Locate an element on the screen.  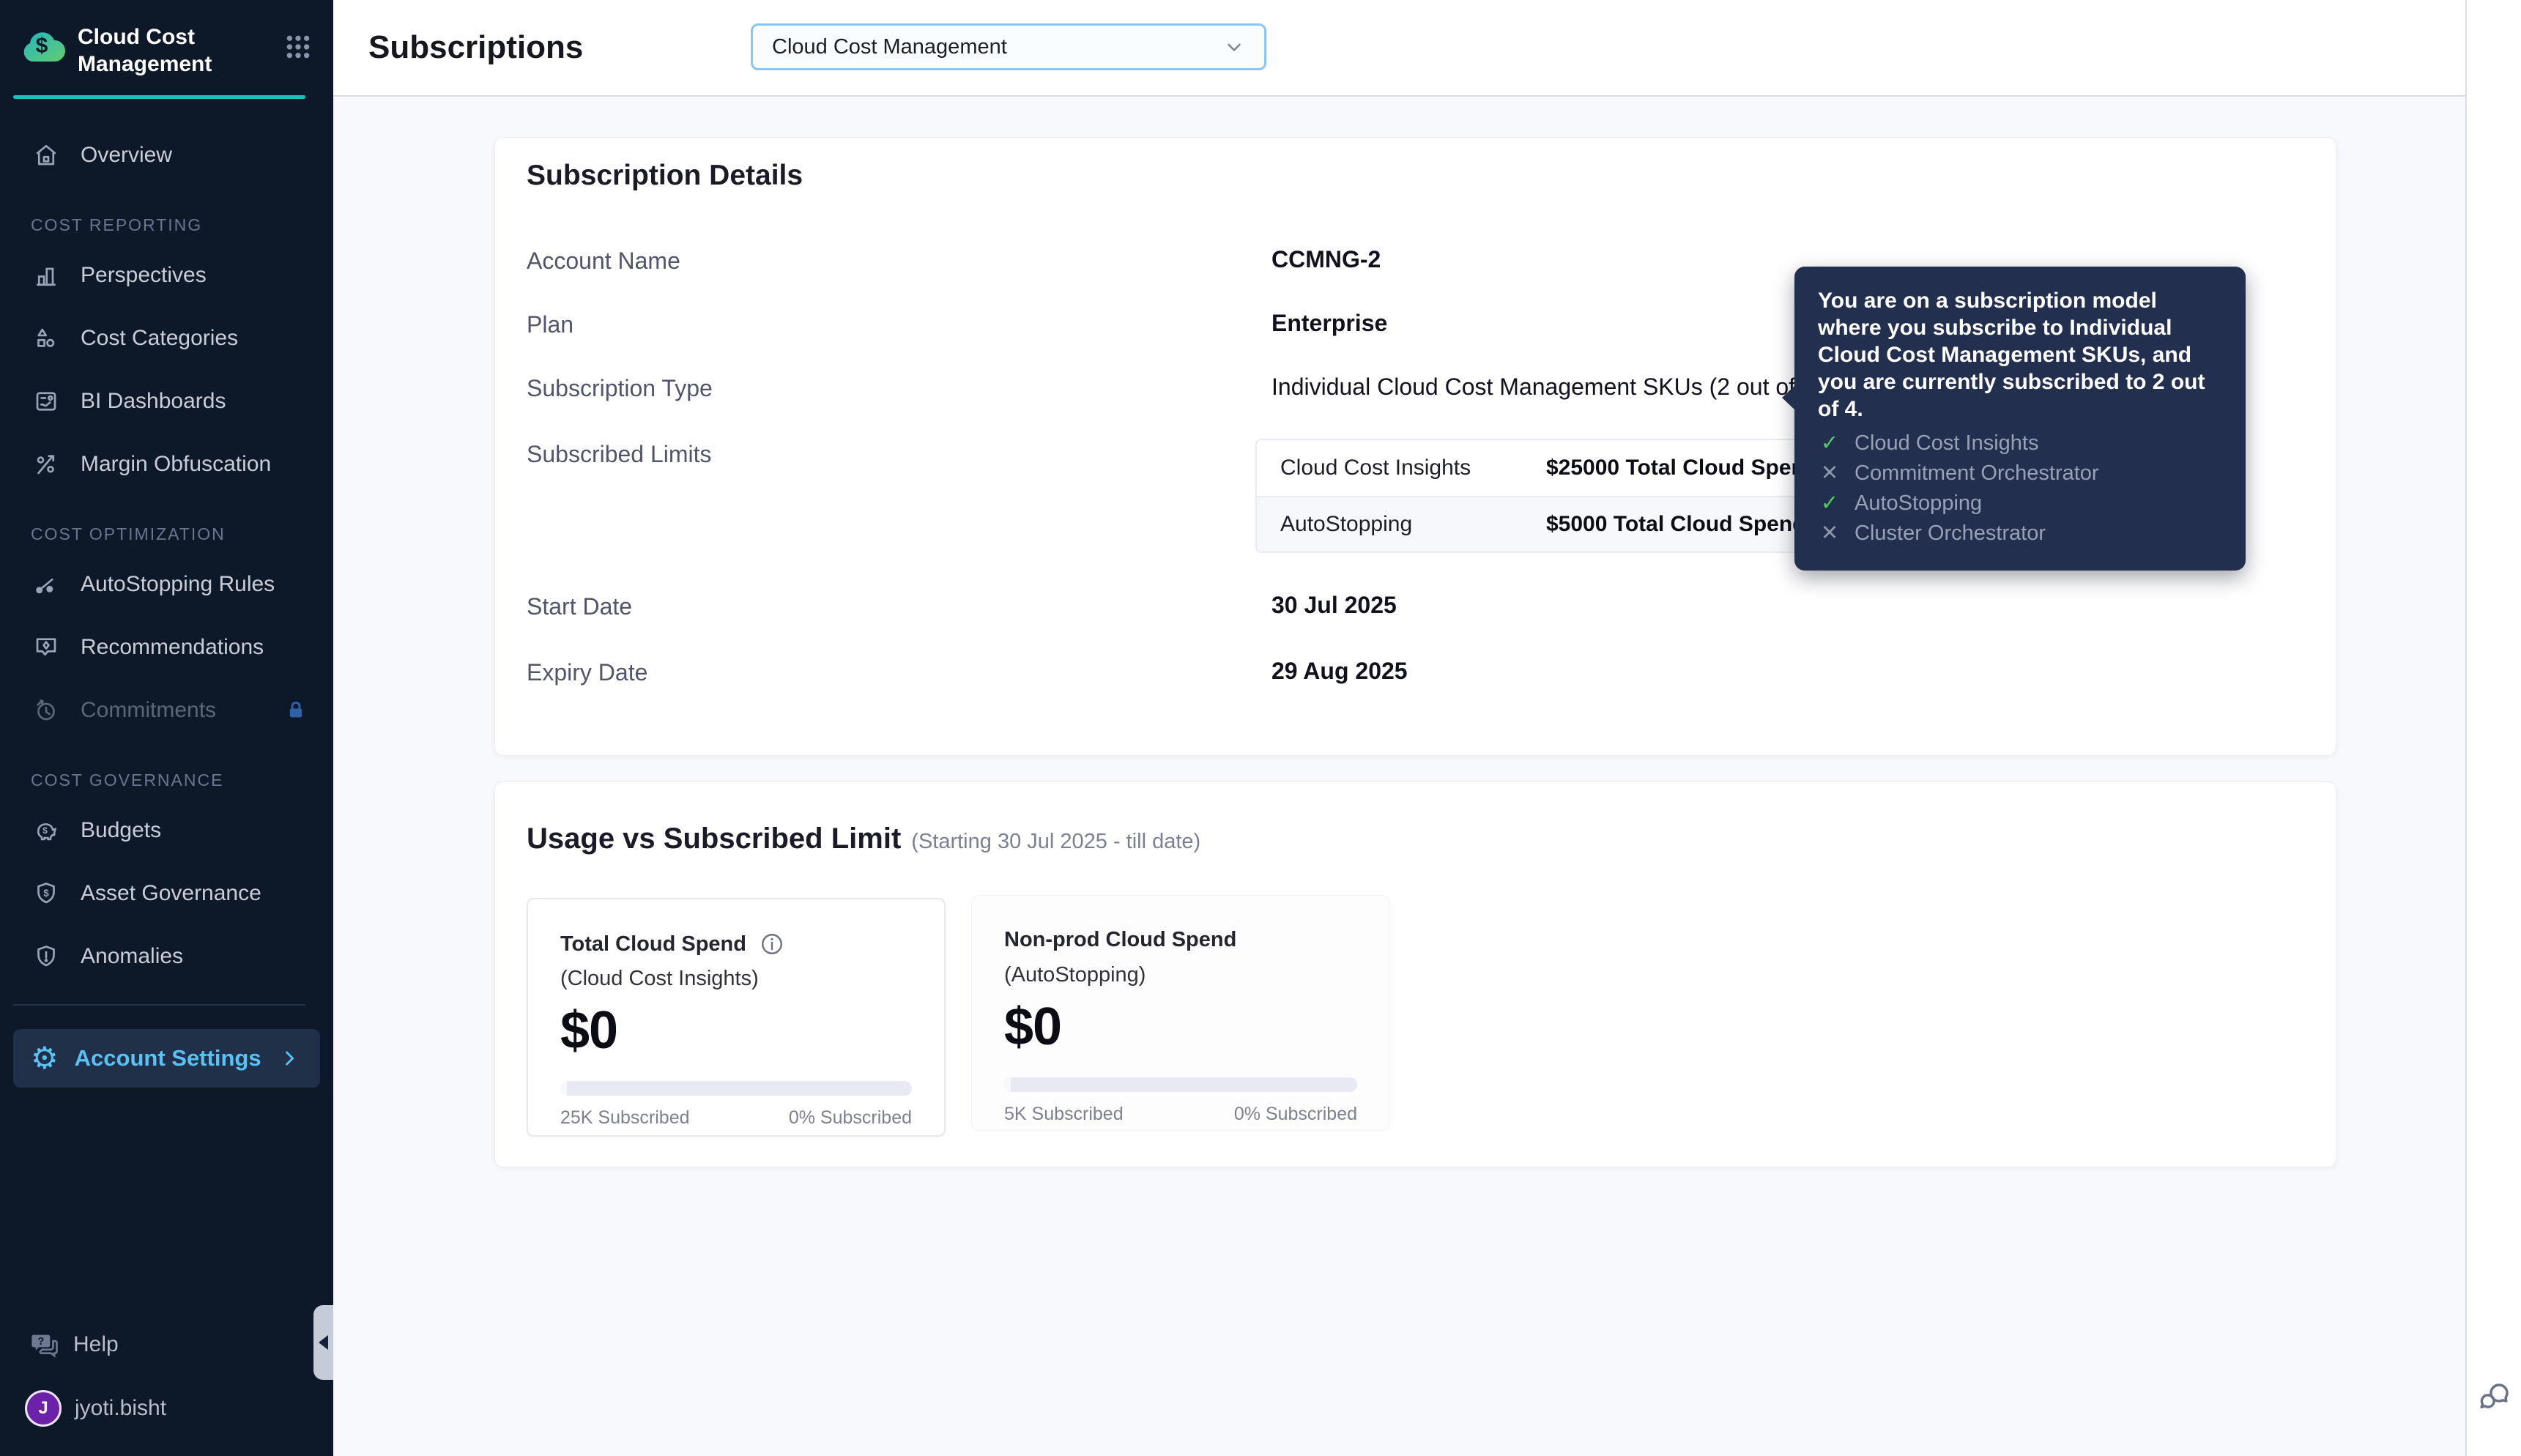
page-title: Subscriptions is located at coordinates (476, 47).